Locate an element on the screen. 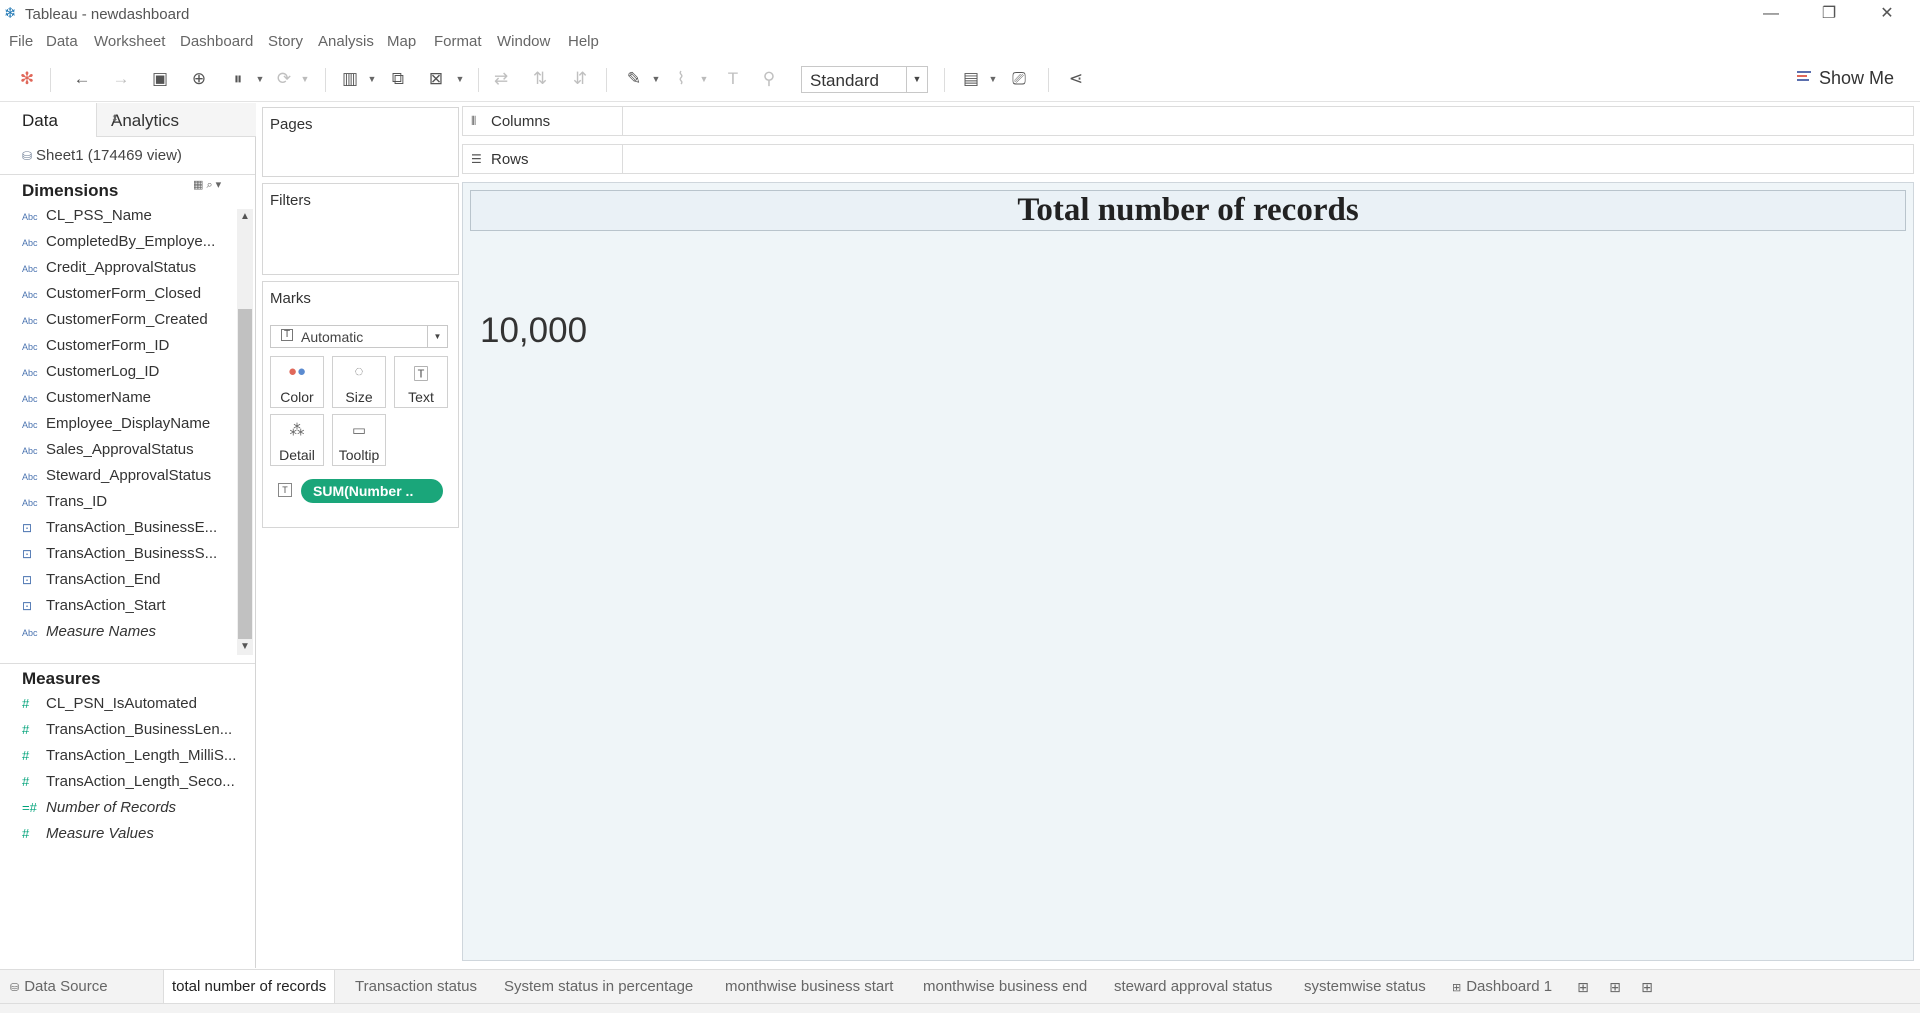 Image resolution: width=1920 pixels, height=1013 pixels. sheet-tab: monthwise business end is located at coordinates (1005, 986).